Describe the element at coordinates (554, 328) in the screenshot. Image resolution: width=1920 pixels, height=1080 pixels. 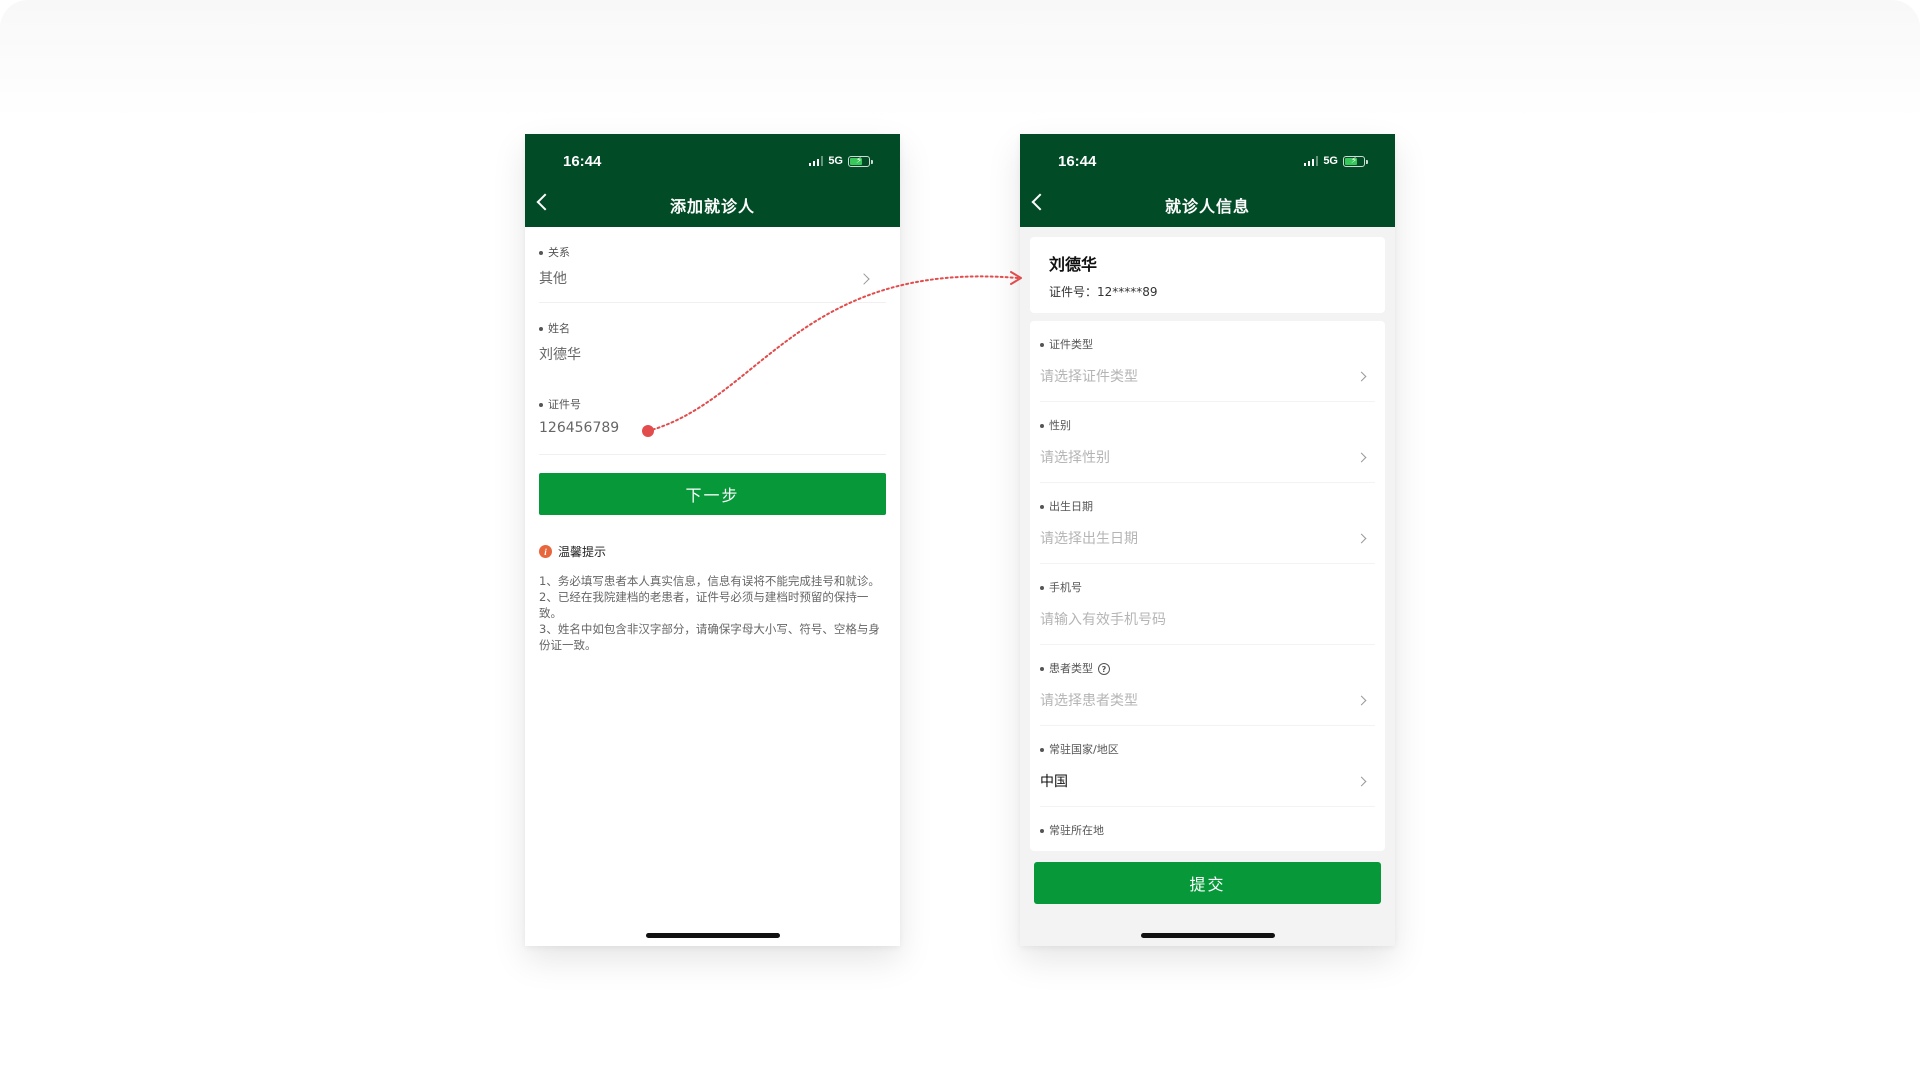
I see `field-label: 姓名` at that location.